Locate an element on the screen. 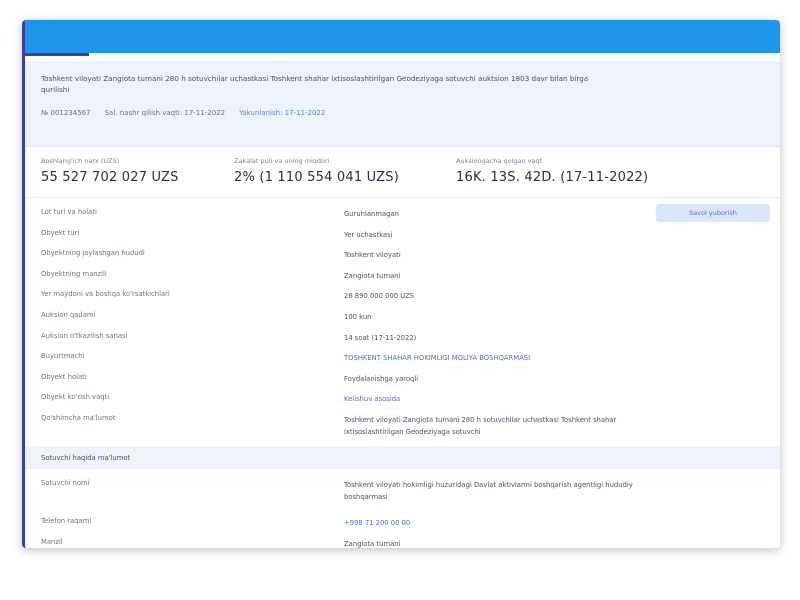  detail-row: Telefon raqami +998 71 200 00 00 is located at coordinates (402, 521).